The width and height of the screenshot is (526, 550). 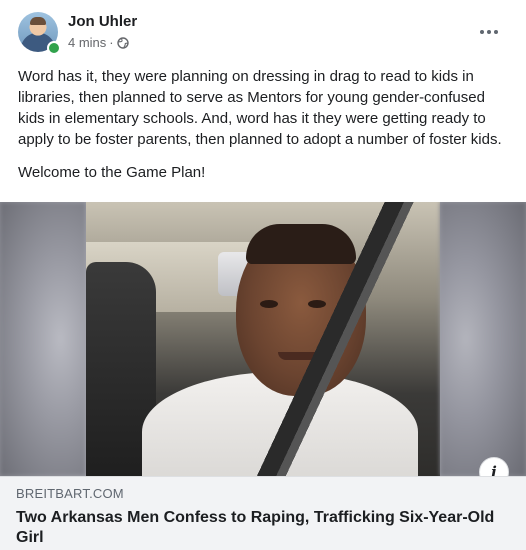 What do you see at coordinates (43, 339) in the screenshot?
I see `image-blur-left` at bounding box center [43, 339].